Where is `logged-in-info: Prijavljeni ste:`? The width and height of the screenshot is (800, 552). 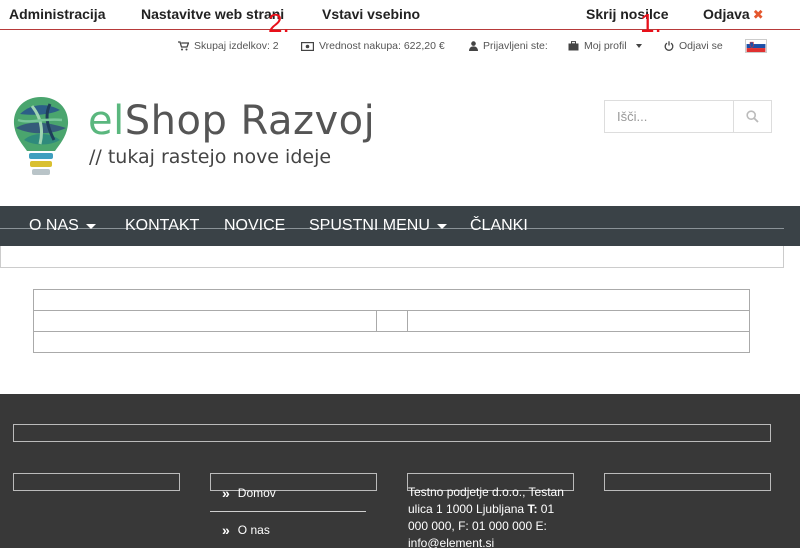
logged-in-info: Prijavljeni ste: is located at coordinates (508, 46).